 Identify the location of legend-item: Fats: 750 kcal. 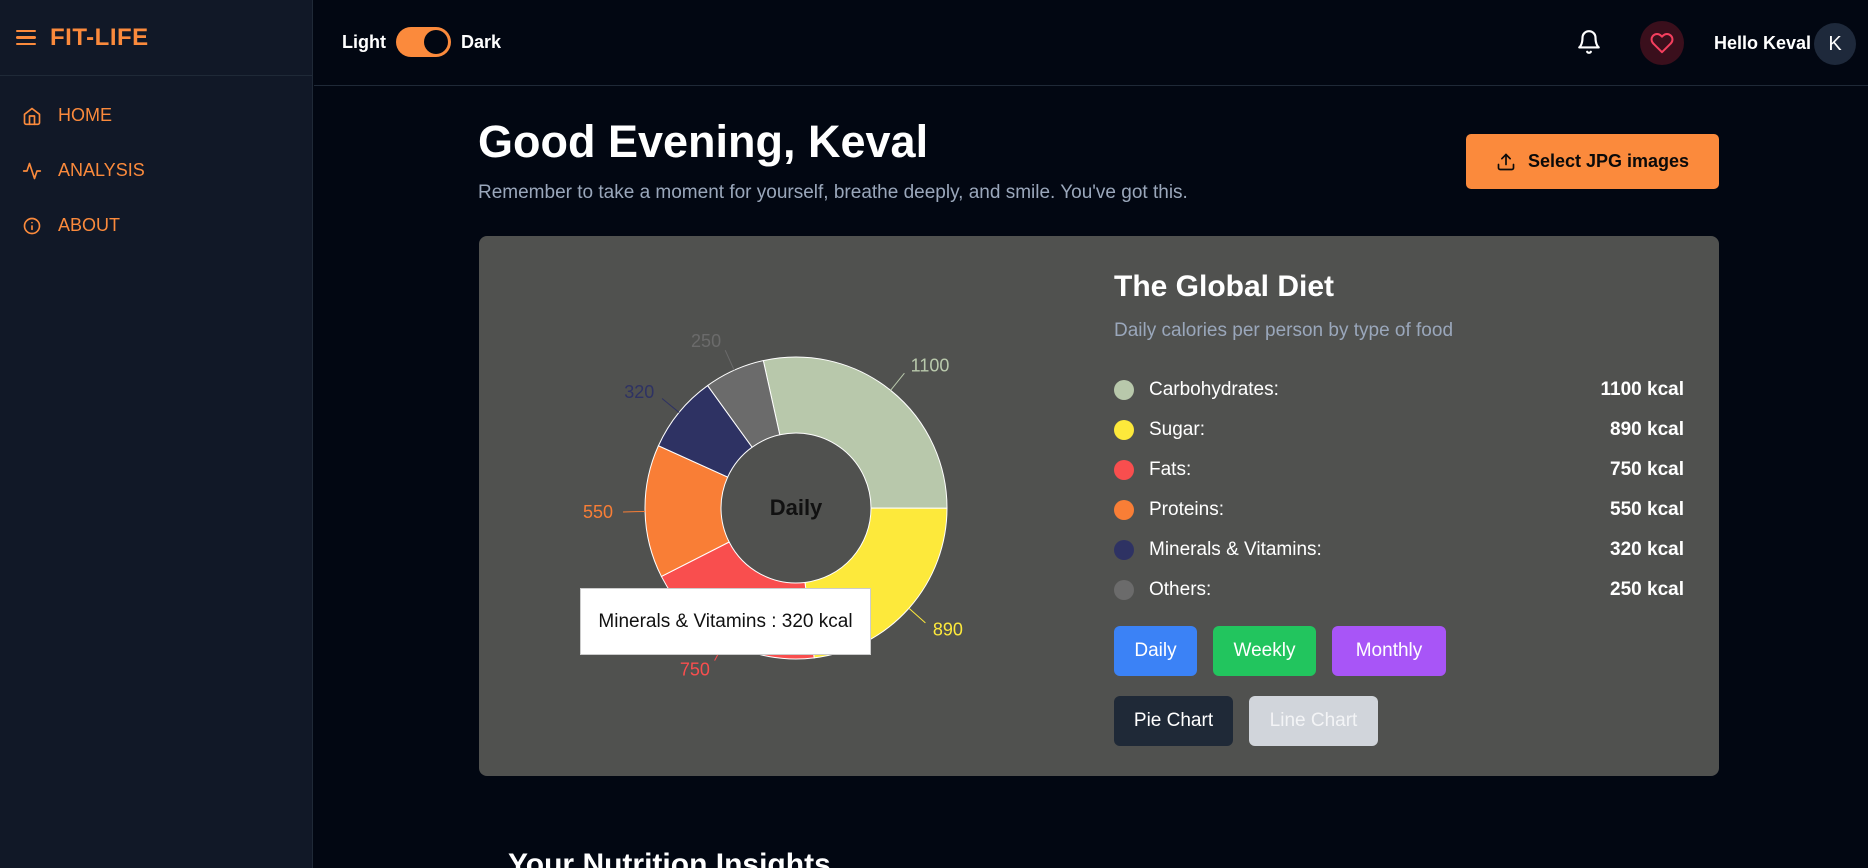
(1399, 470).